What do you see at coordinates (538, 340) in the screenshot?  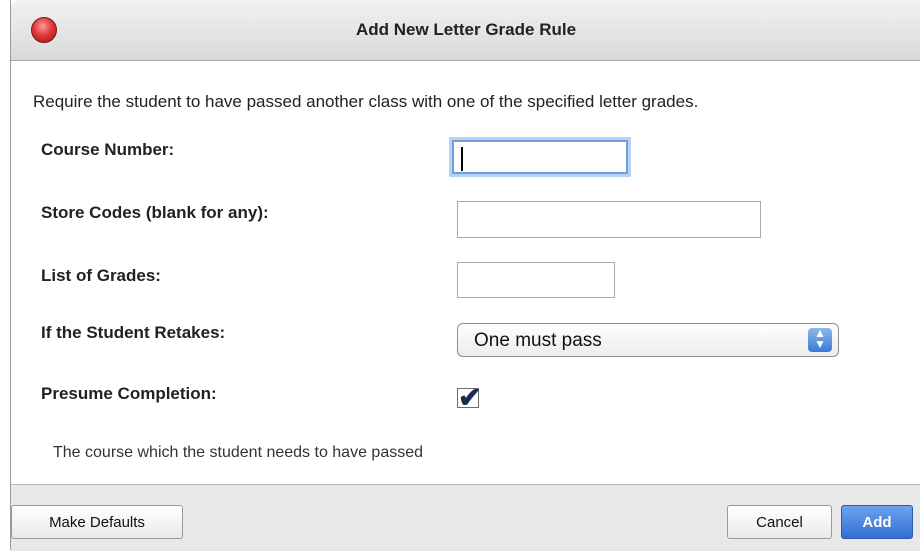 I see `retakes-selected-value: One must pass` at bounding box center [538, 340].